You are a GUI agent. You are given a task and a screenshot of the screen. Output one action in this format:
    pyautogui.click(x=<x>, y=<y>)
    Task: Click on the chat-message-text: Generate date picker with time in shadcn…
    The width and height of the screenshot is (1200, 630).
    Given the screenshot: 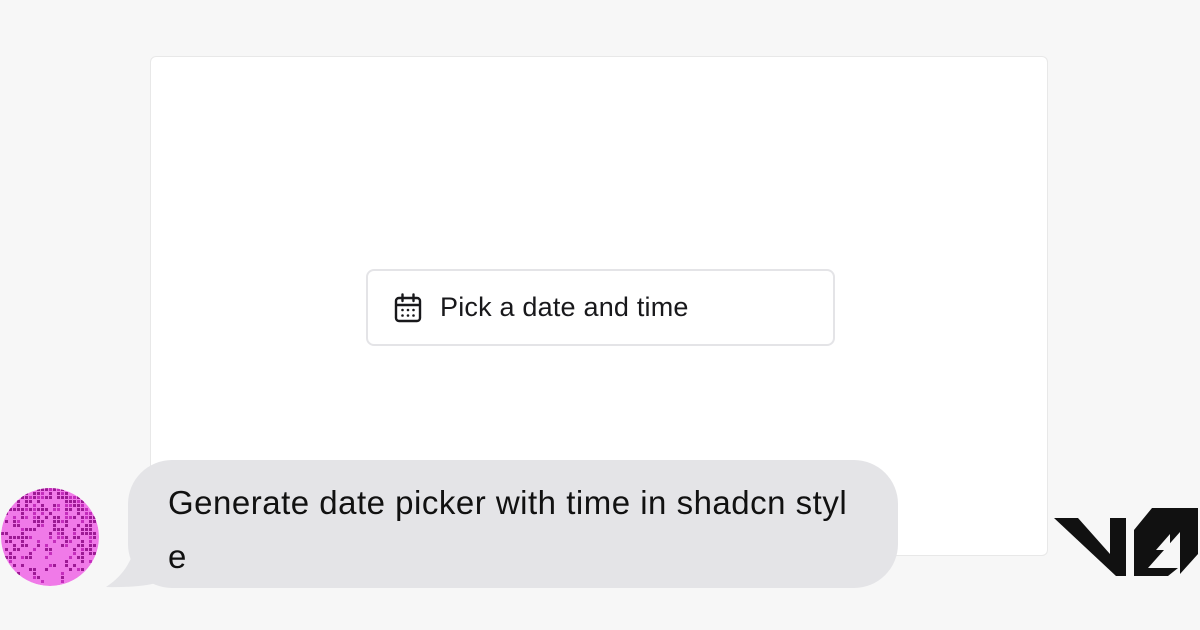 What is the action you would take?
    pyautogui.click(x=508, y=529)
    